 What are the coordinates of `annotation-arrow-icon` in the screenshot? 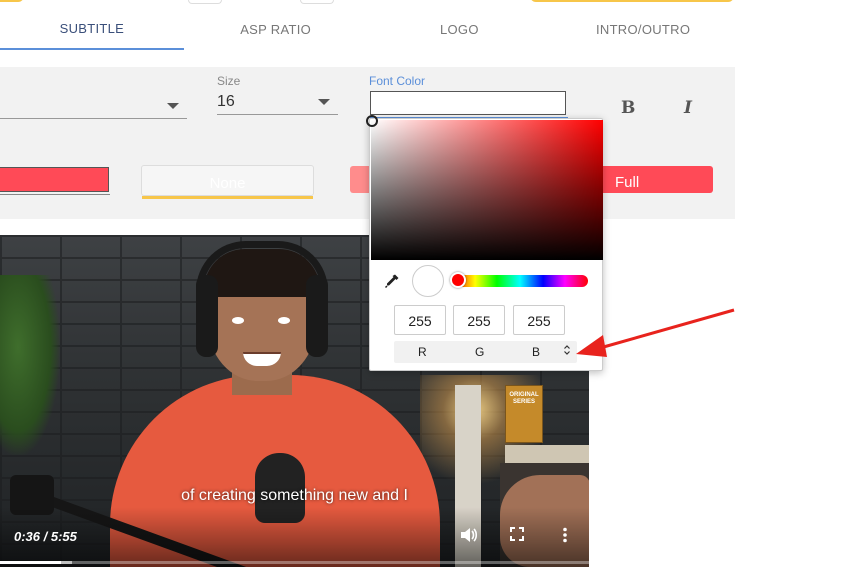 It's located at (655, 332).